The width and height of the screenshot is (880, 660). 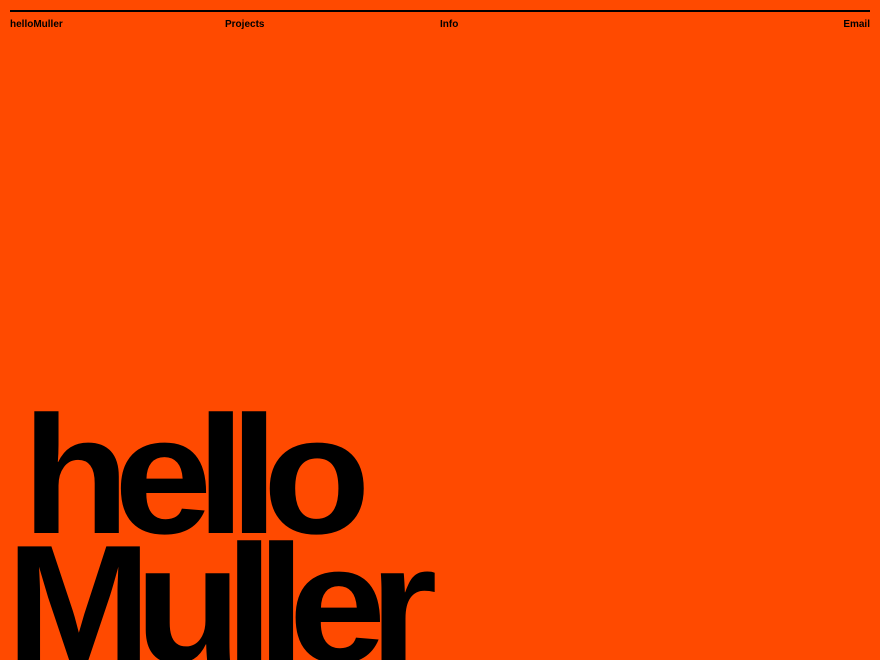 What do you see at coordinates (36, 25) in the screenshot?
I see `brand-link: helloMuller` at bounding box center [36, 25].